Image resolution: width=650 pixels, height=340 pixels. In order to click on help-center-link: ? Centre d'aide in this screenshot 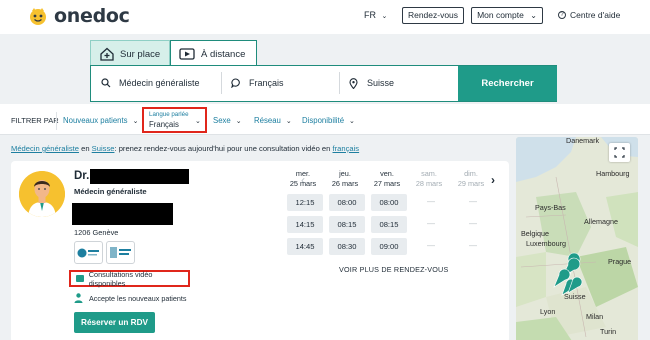, I will do `click(589, 15)`.